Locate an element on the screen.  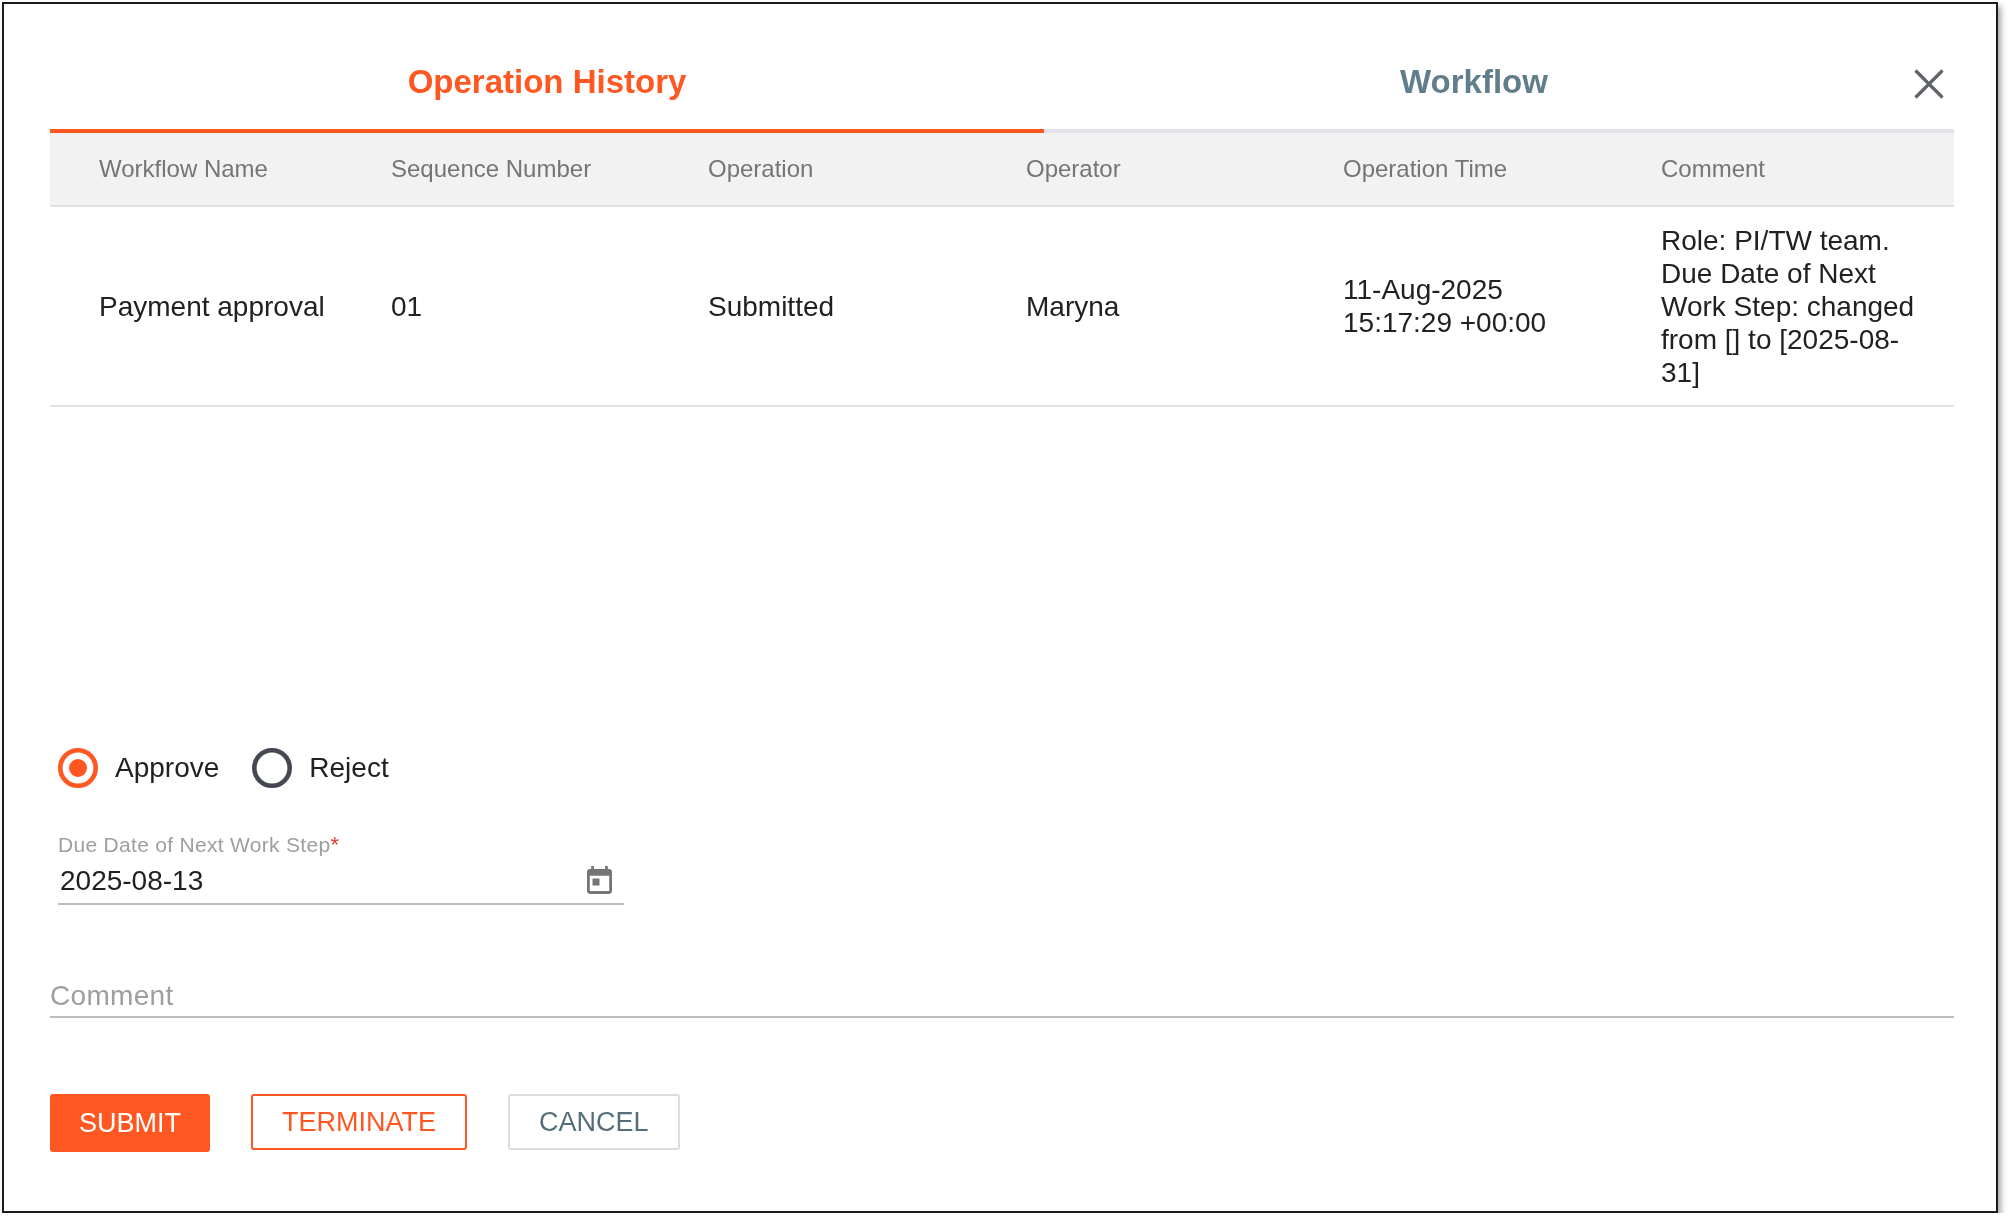
column-header: Workflow Name is located at coordinates (183, 169).